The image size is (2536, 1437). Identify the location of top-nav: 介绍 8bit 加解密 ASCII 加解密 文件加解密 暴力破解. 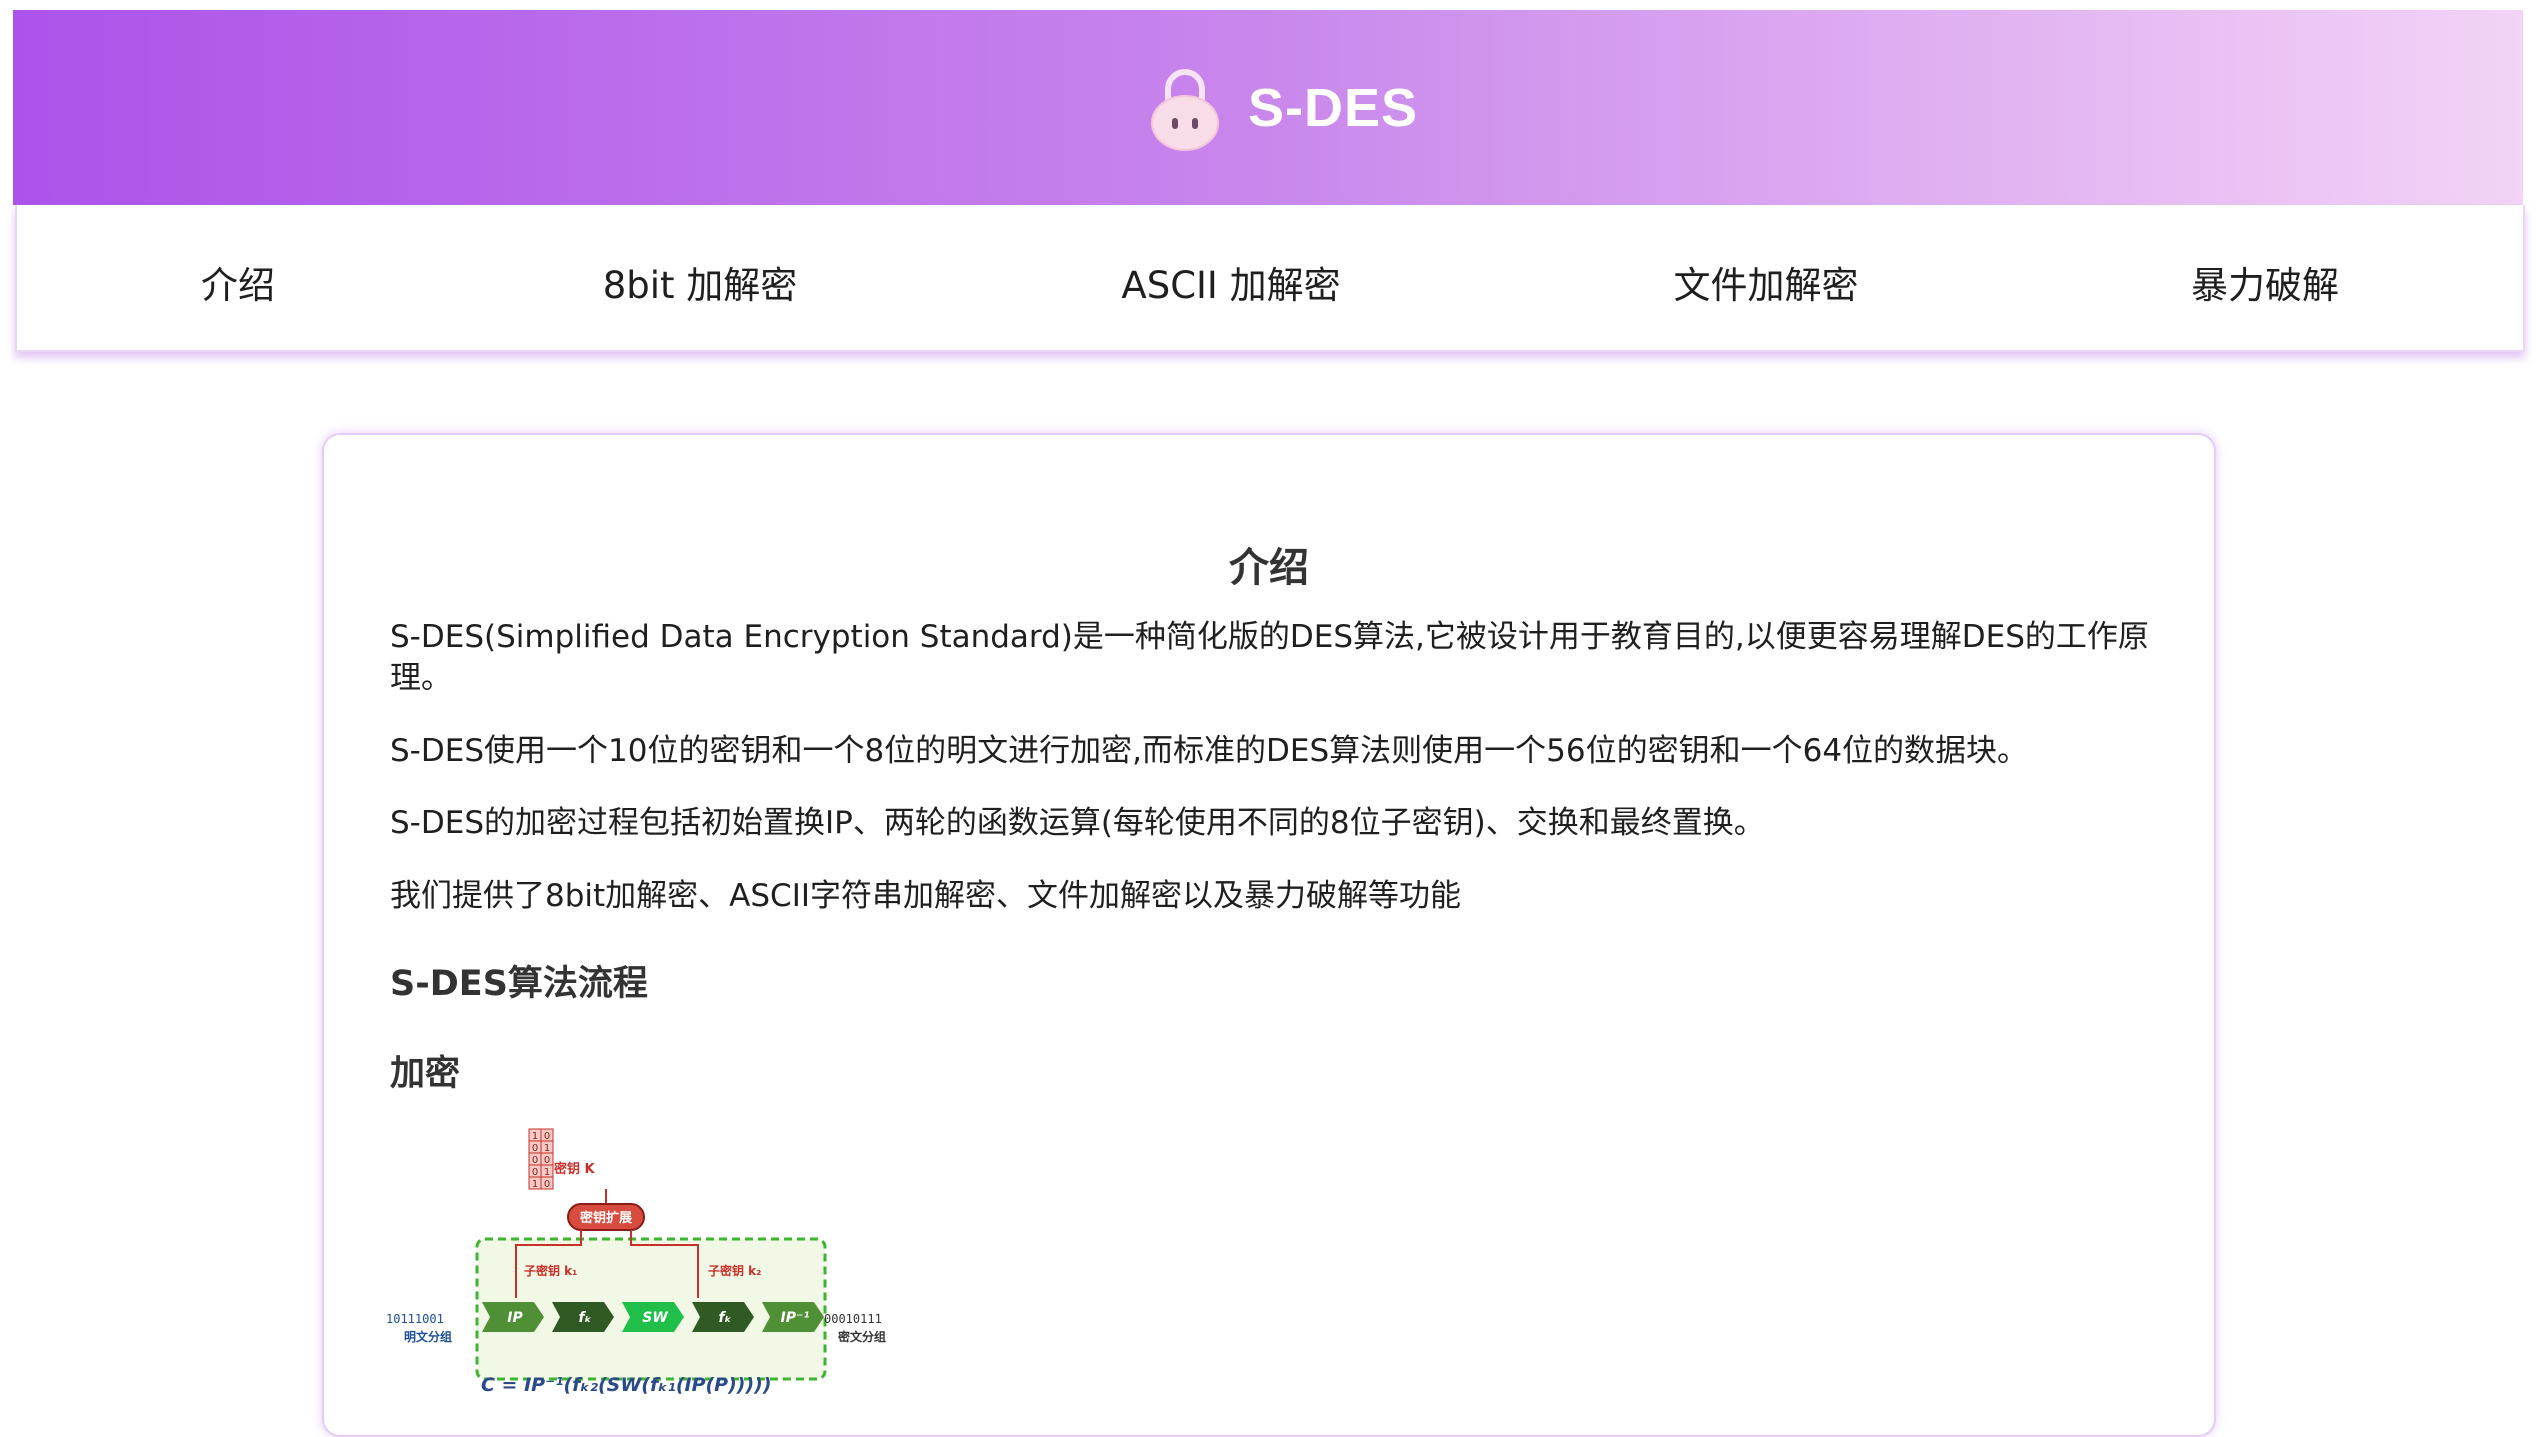
(1270, 278).